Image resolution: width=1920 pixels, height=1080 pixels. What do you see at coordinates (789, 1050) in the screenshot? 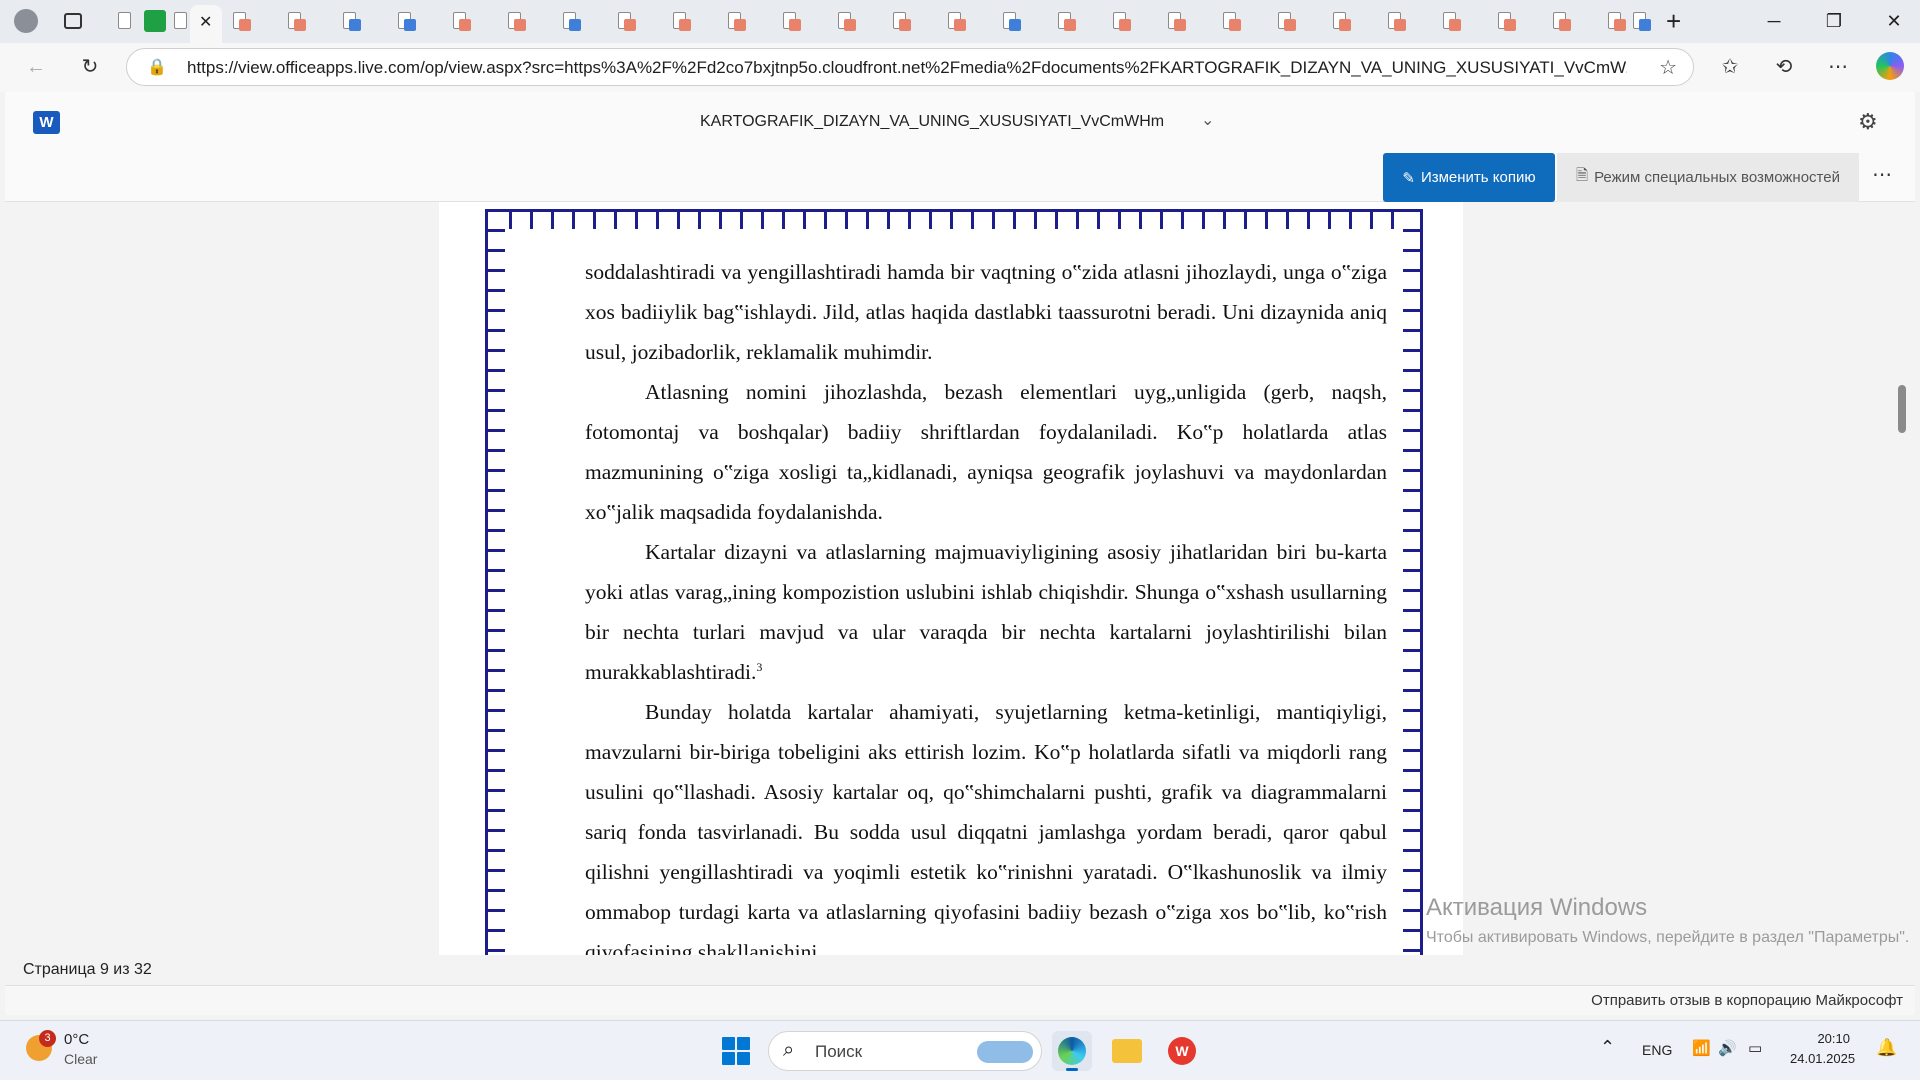
I see `search-icon: ⌕` at bounding box center [789, 1050].